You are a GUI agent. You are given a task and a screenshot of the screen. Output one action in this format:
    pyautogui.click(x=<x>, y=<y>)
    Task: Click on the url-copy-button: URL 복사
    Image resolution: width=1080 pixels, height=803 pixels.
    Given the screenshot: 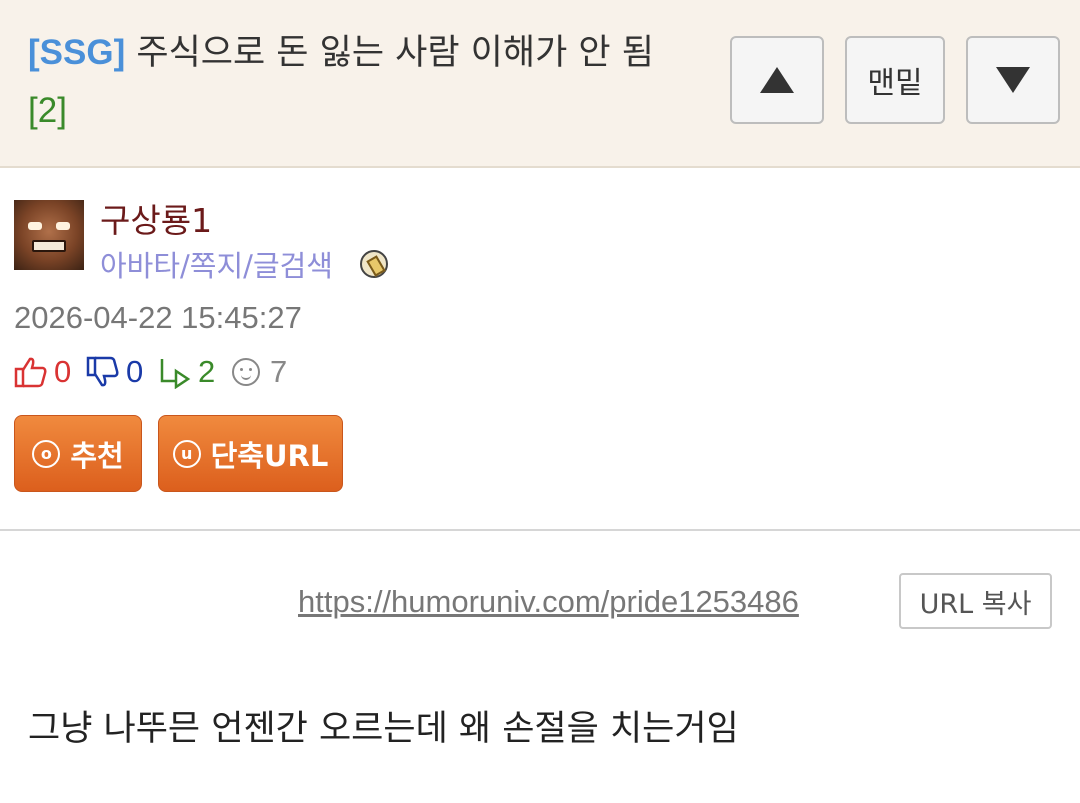 What is the action you would take?
    pyautogui.click(x=975, y=601)
    